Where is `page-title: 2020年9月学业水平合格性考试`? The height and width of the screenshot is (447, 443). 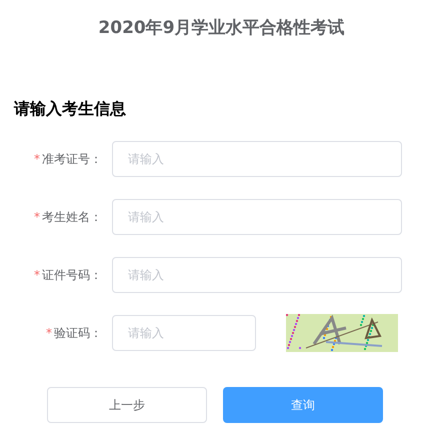 page-title: 2020年9月学业水平合格性考试 is located at coordinates (221, 28).